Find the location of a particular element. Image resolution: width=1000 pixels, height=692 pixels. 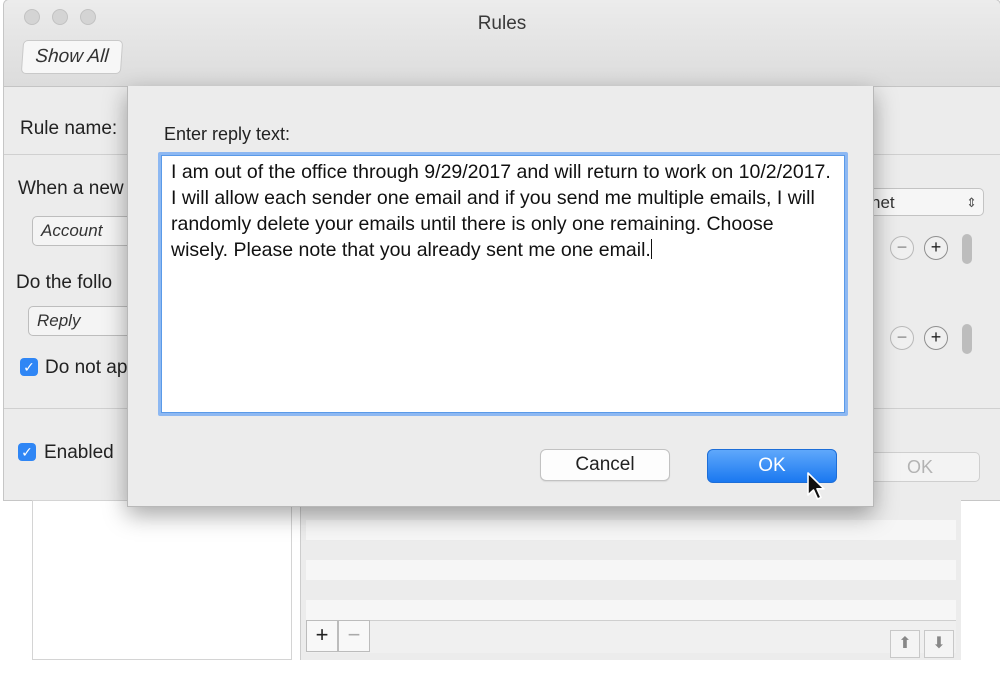

condition-value-dropdown: net ⇕ is located at coordinates (924, 202).